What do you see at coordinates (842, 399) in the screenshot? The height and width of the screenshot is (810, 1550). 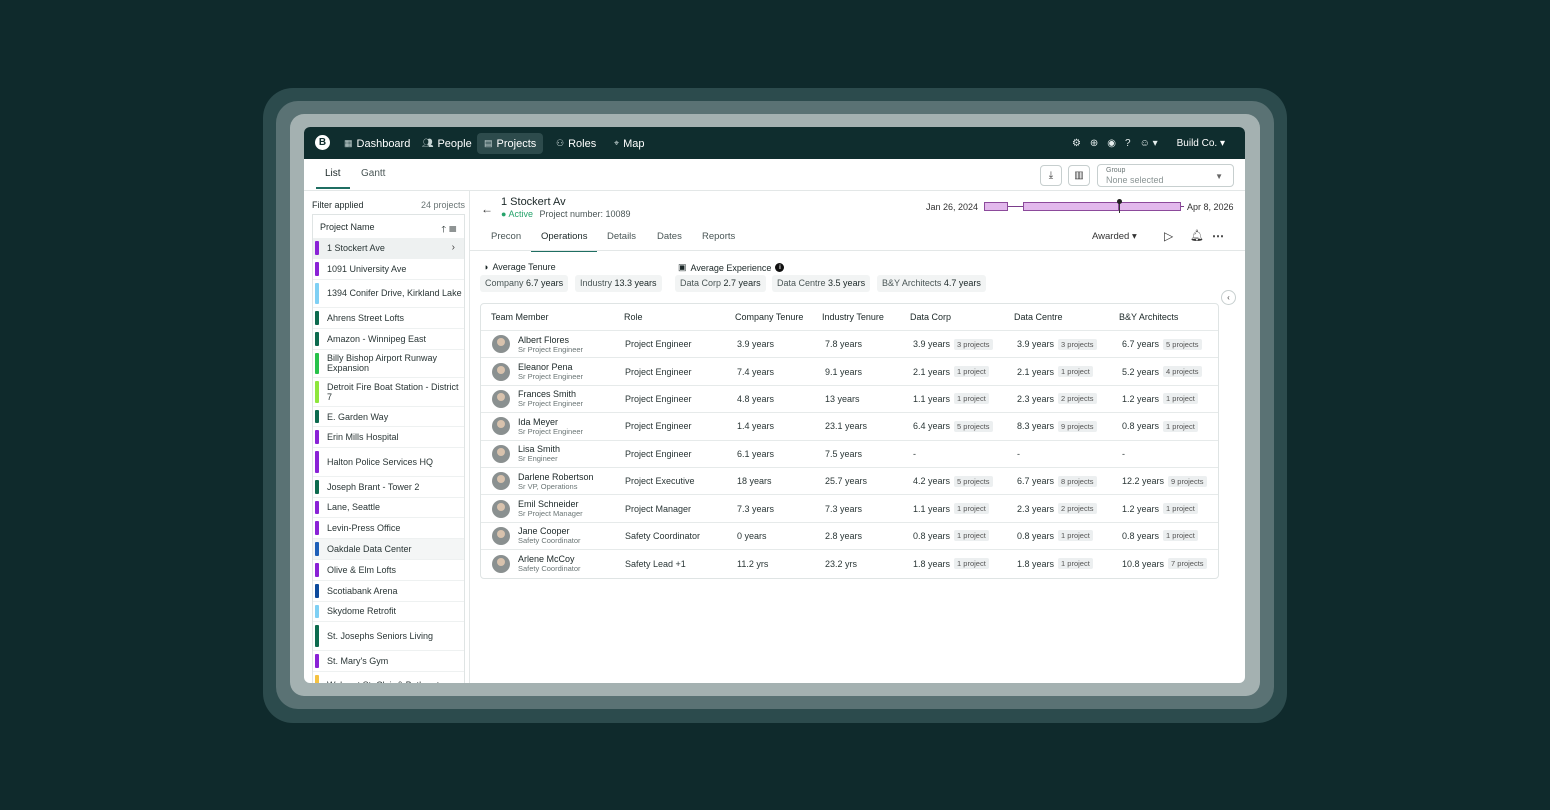 I see `industry-cell: 13 years` at bounding box center [842, 399].